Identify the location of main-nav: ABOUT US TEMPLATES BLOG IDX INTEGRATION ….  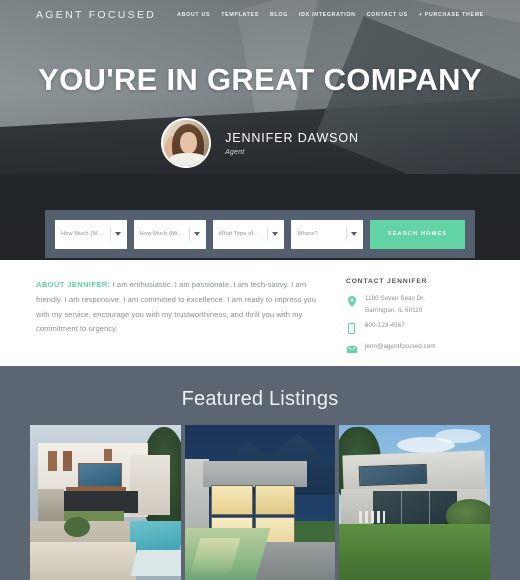
(330, 15).